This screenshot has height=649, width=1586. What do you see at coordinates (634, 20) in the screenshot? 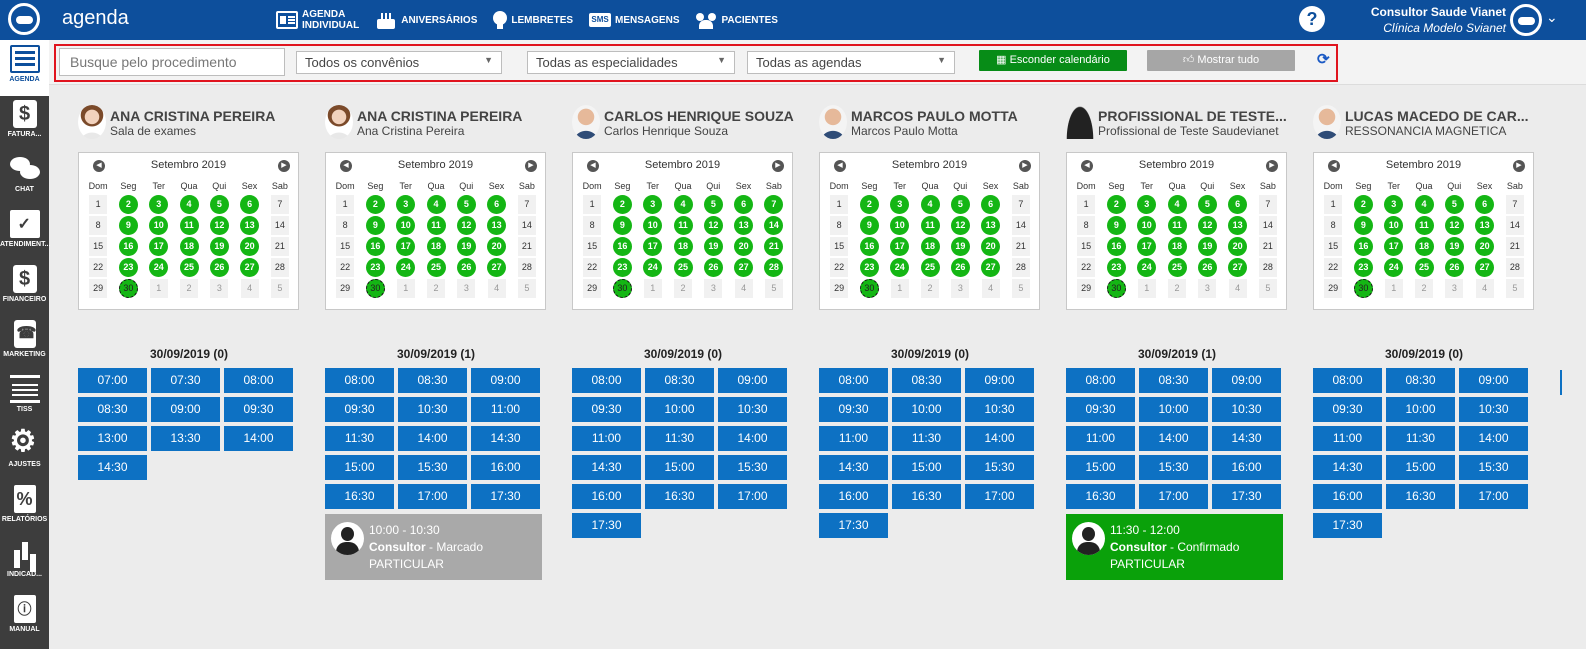
I see `nav-mensagens: SMS MENSAGENS` at bounding box center [634, 20].